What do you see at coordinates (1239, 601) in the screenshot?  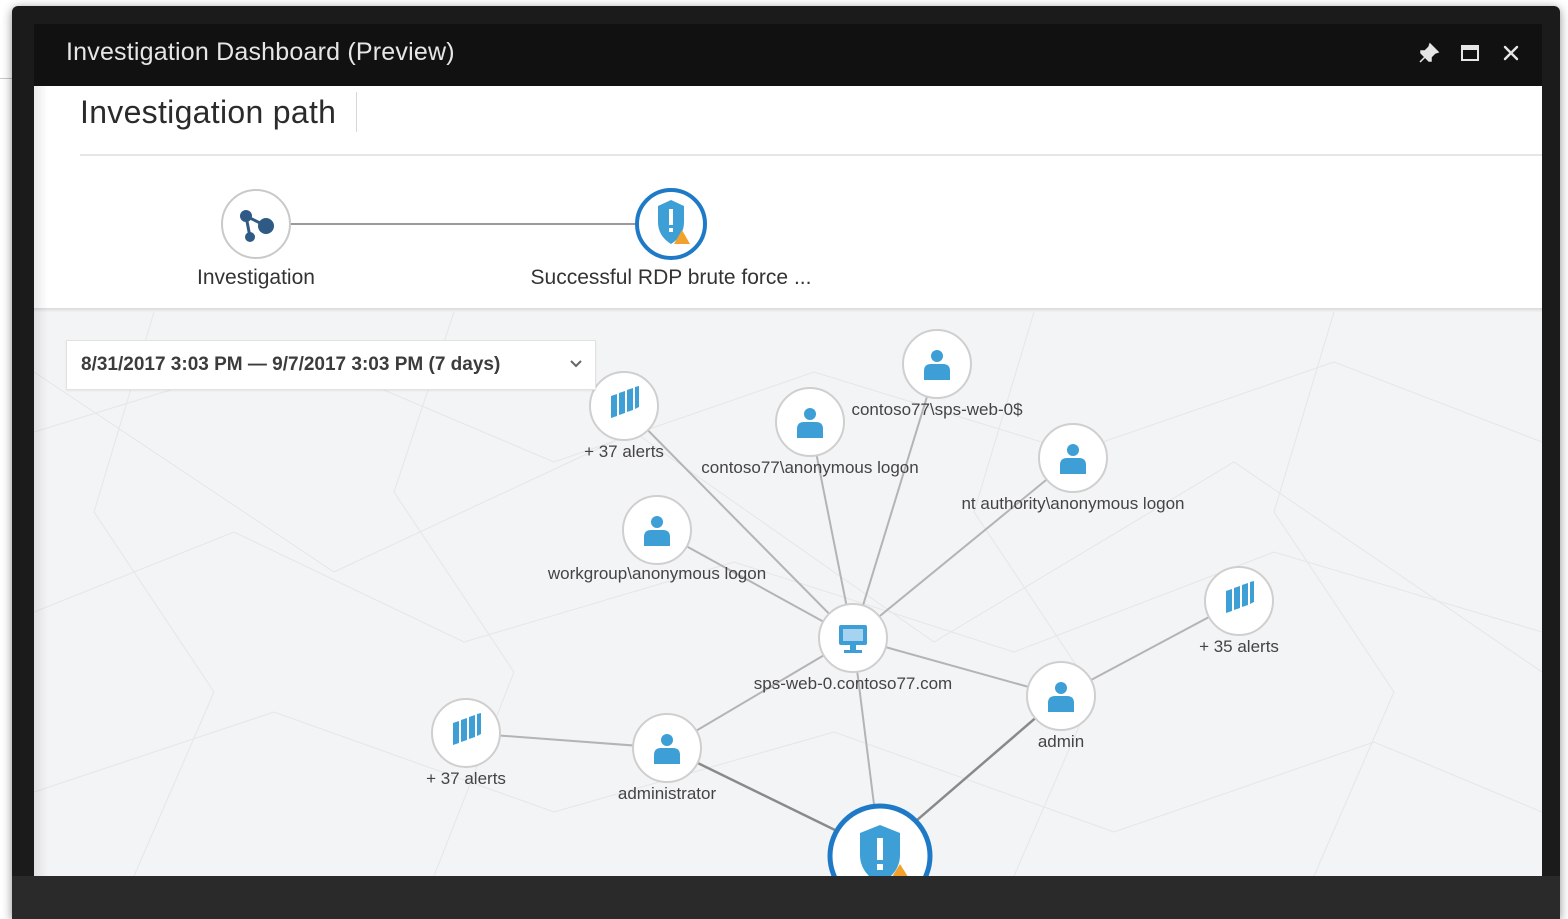 I see `graph-node-alerts-right` at bounding box center [1239, 601].